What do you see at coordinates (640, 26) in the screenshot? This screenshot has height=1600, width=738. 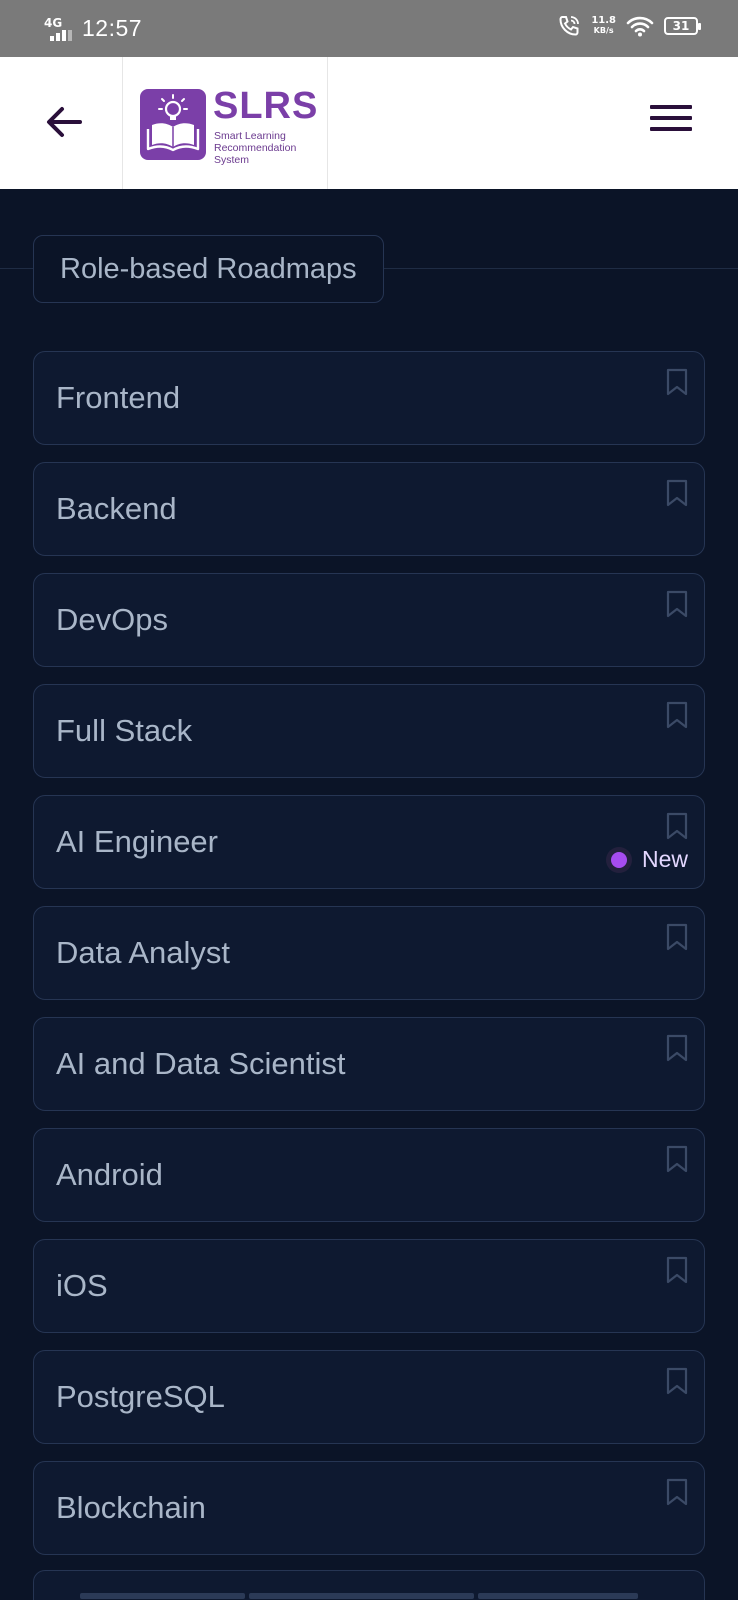 I see `wifi-icon` at bounding box center [640, 26].